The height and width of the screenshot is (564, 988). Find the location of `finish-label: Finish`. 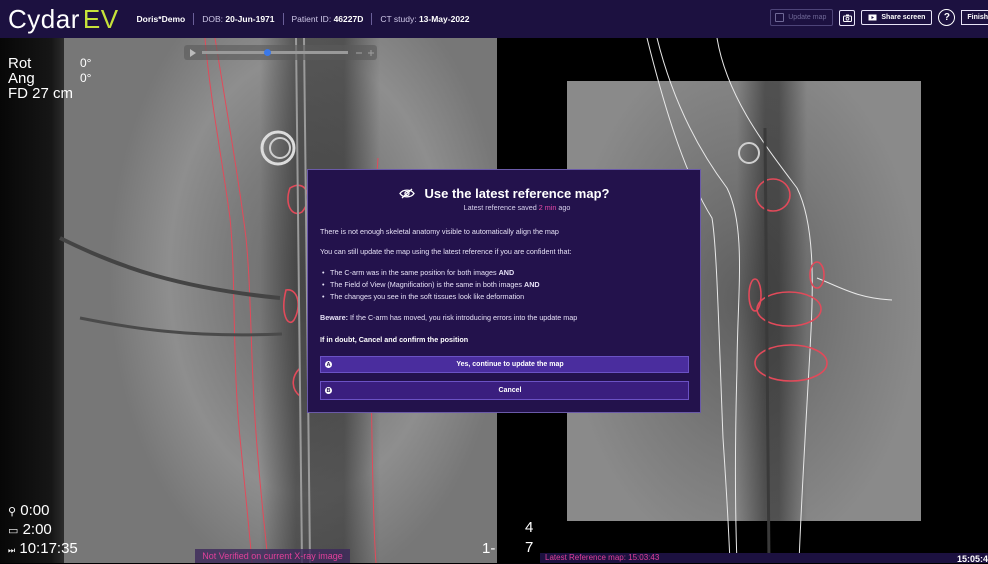

finish-label: Finish is located at coordinates (977, 17).